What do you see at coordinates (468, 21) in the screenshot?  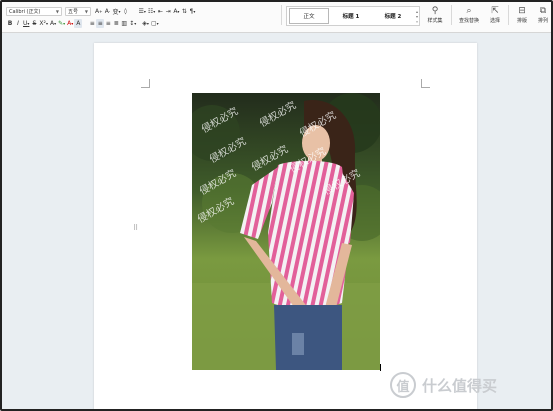 I see `find-replace-label: 查找替换` at bounding box center [468, 21].